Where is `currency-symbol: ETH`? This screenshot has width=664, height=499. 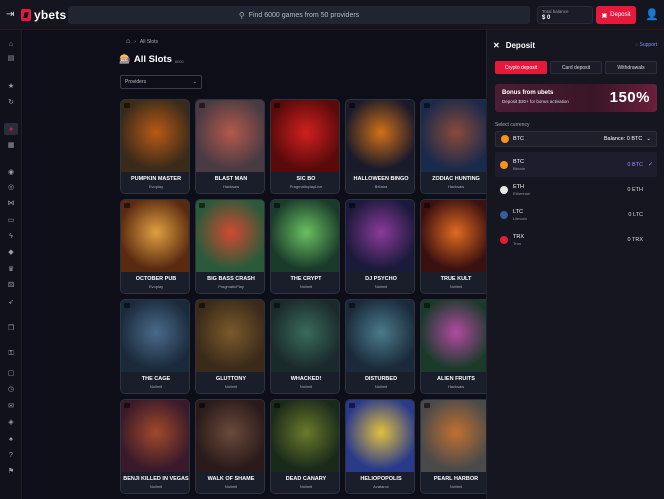
currency-symbol: ETH is located at coordinates (518, 186).